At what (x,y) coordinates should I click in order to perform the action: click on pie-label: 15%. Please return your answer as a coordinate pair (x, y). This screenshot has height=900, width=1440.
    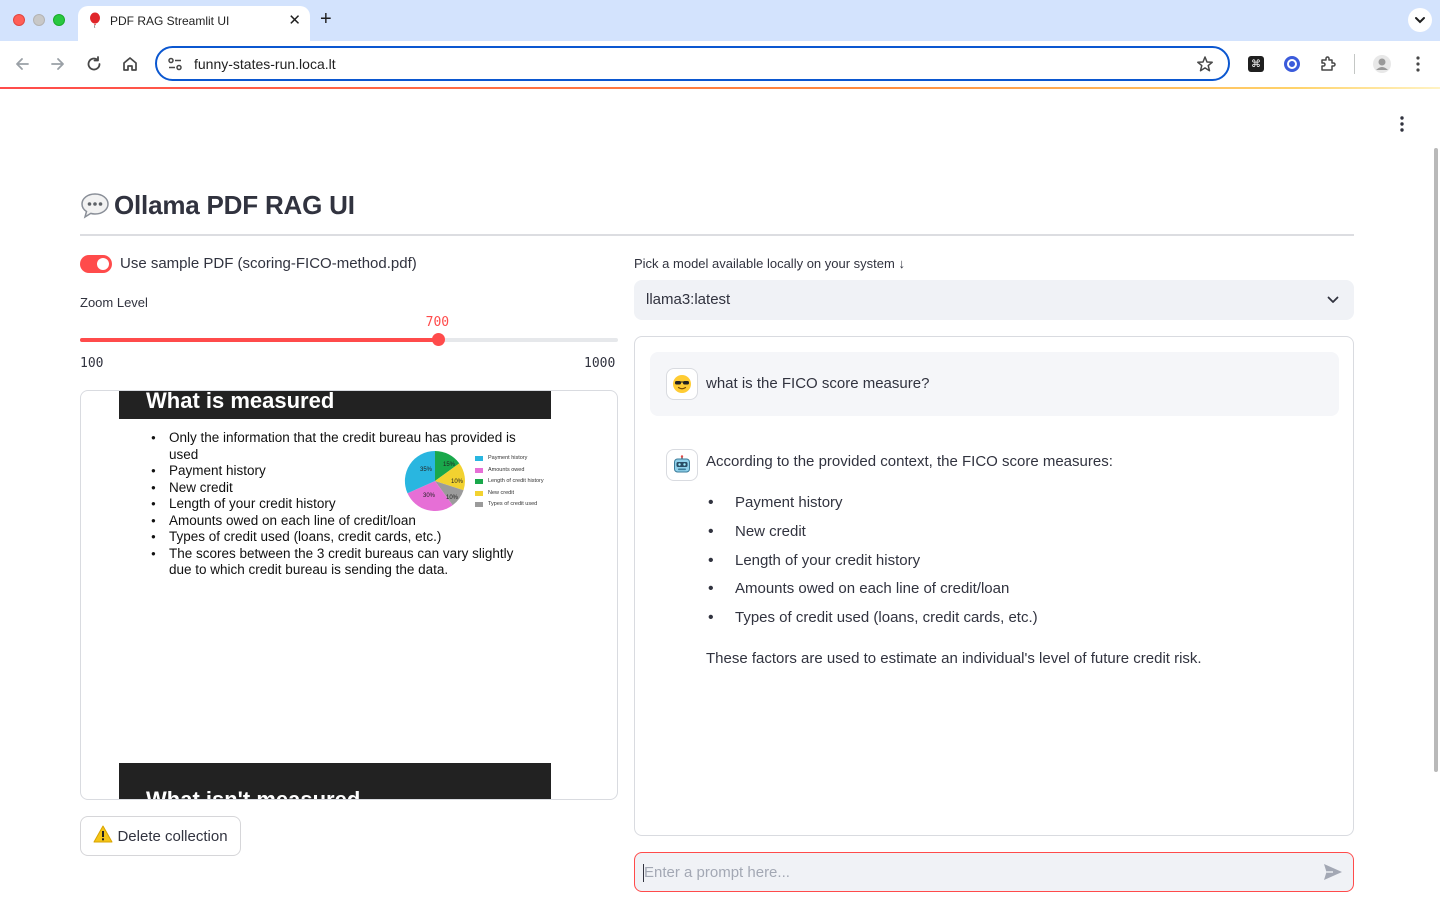
    Looking at the image, I should click on (449, 465).